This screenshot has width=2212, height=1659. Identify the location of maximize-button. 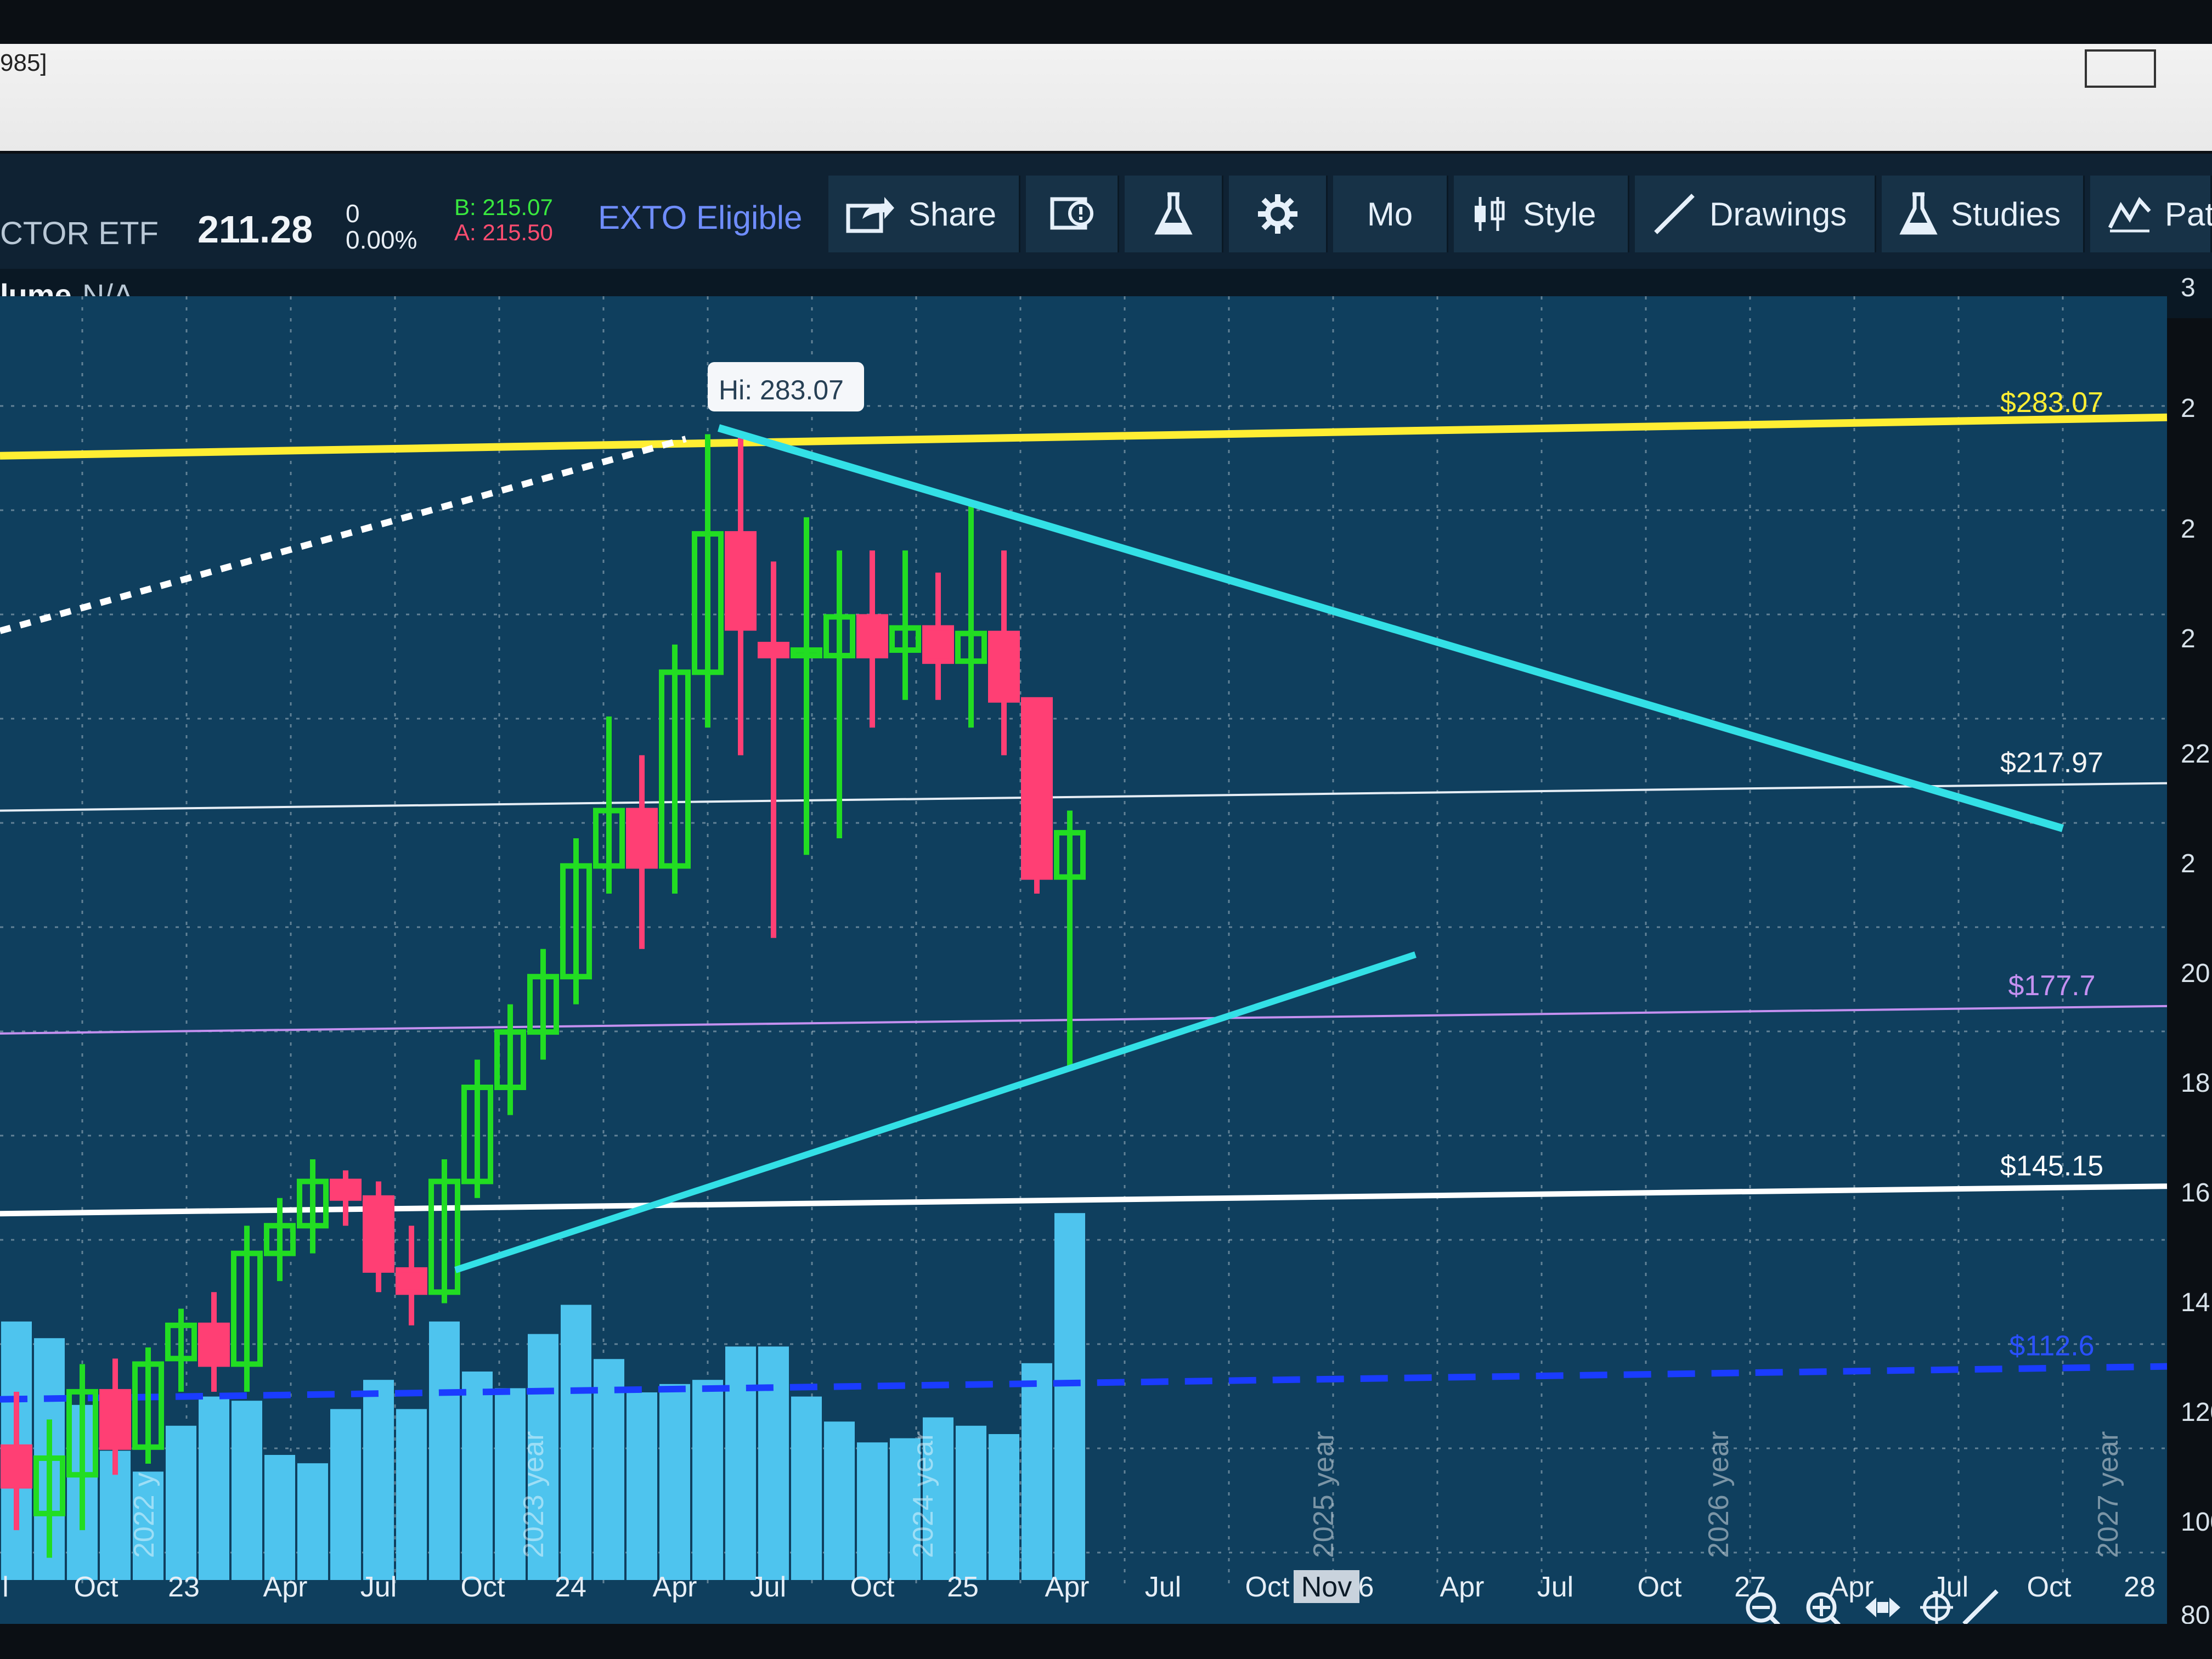
(2120, 68).